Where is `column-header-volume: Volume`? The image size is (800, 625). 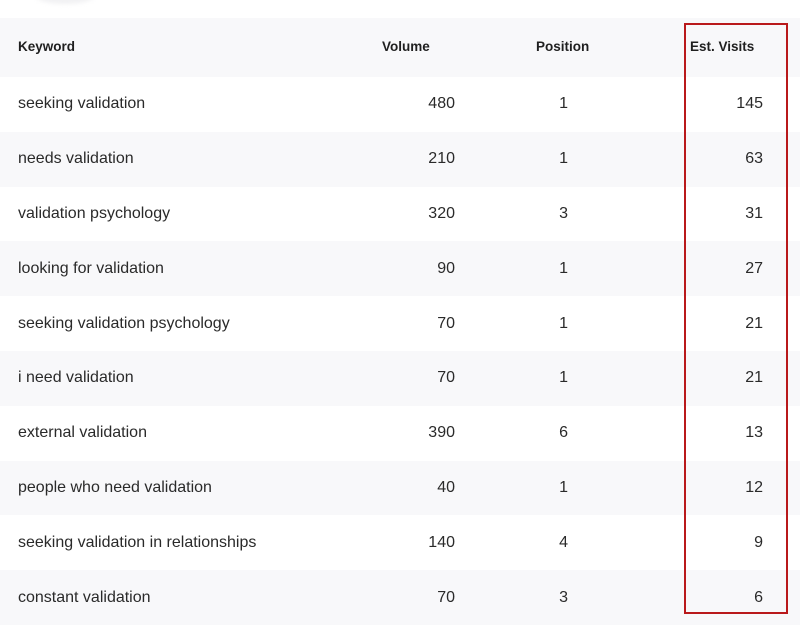 column-header-volume: Volume is located at coordinates (423, 47).